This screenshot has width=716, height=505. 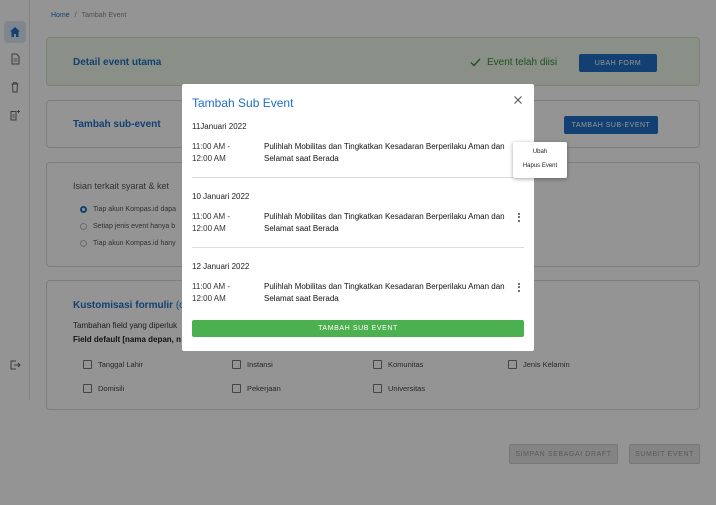 What do you see at coordinates (518, 100) in the screenshot?
I see `close-icon` at bounding box center [518, 100].